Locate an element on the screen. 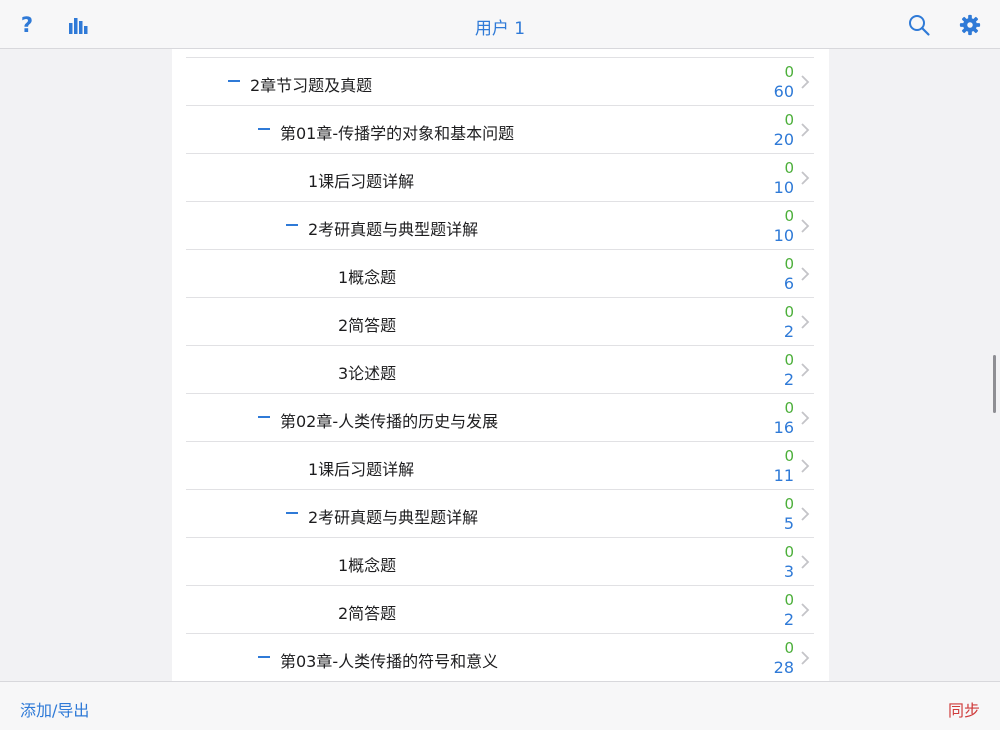 Image resolution: width=1000 pixels, height=730 pixels. list-item: 1概念题 0 6 is located at coordinates (500, 274).